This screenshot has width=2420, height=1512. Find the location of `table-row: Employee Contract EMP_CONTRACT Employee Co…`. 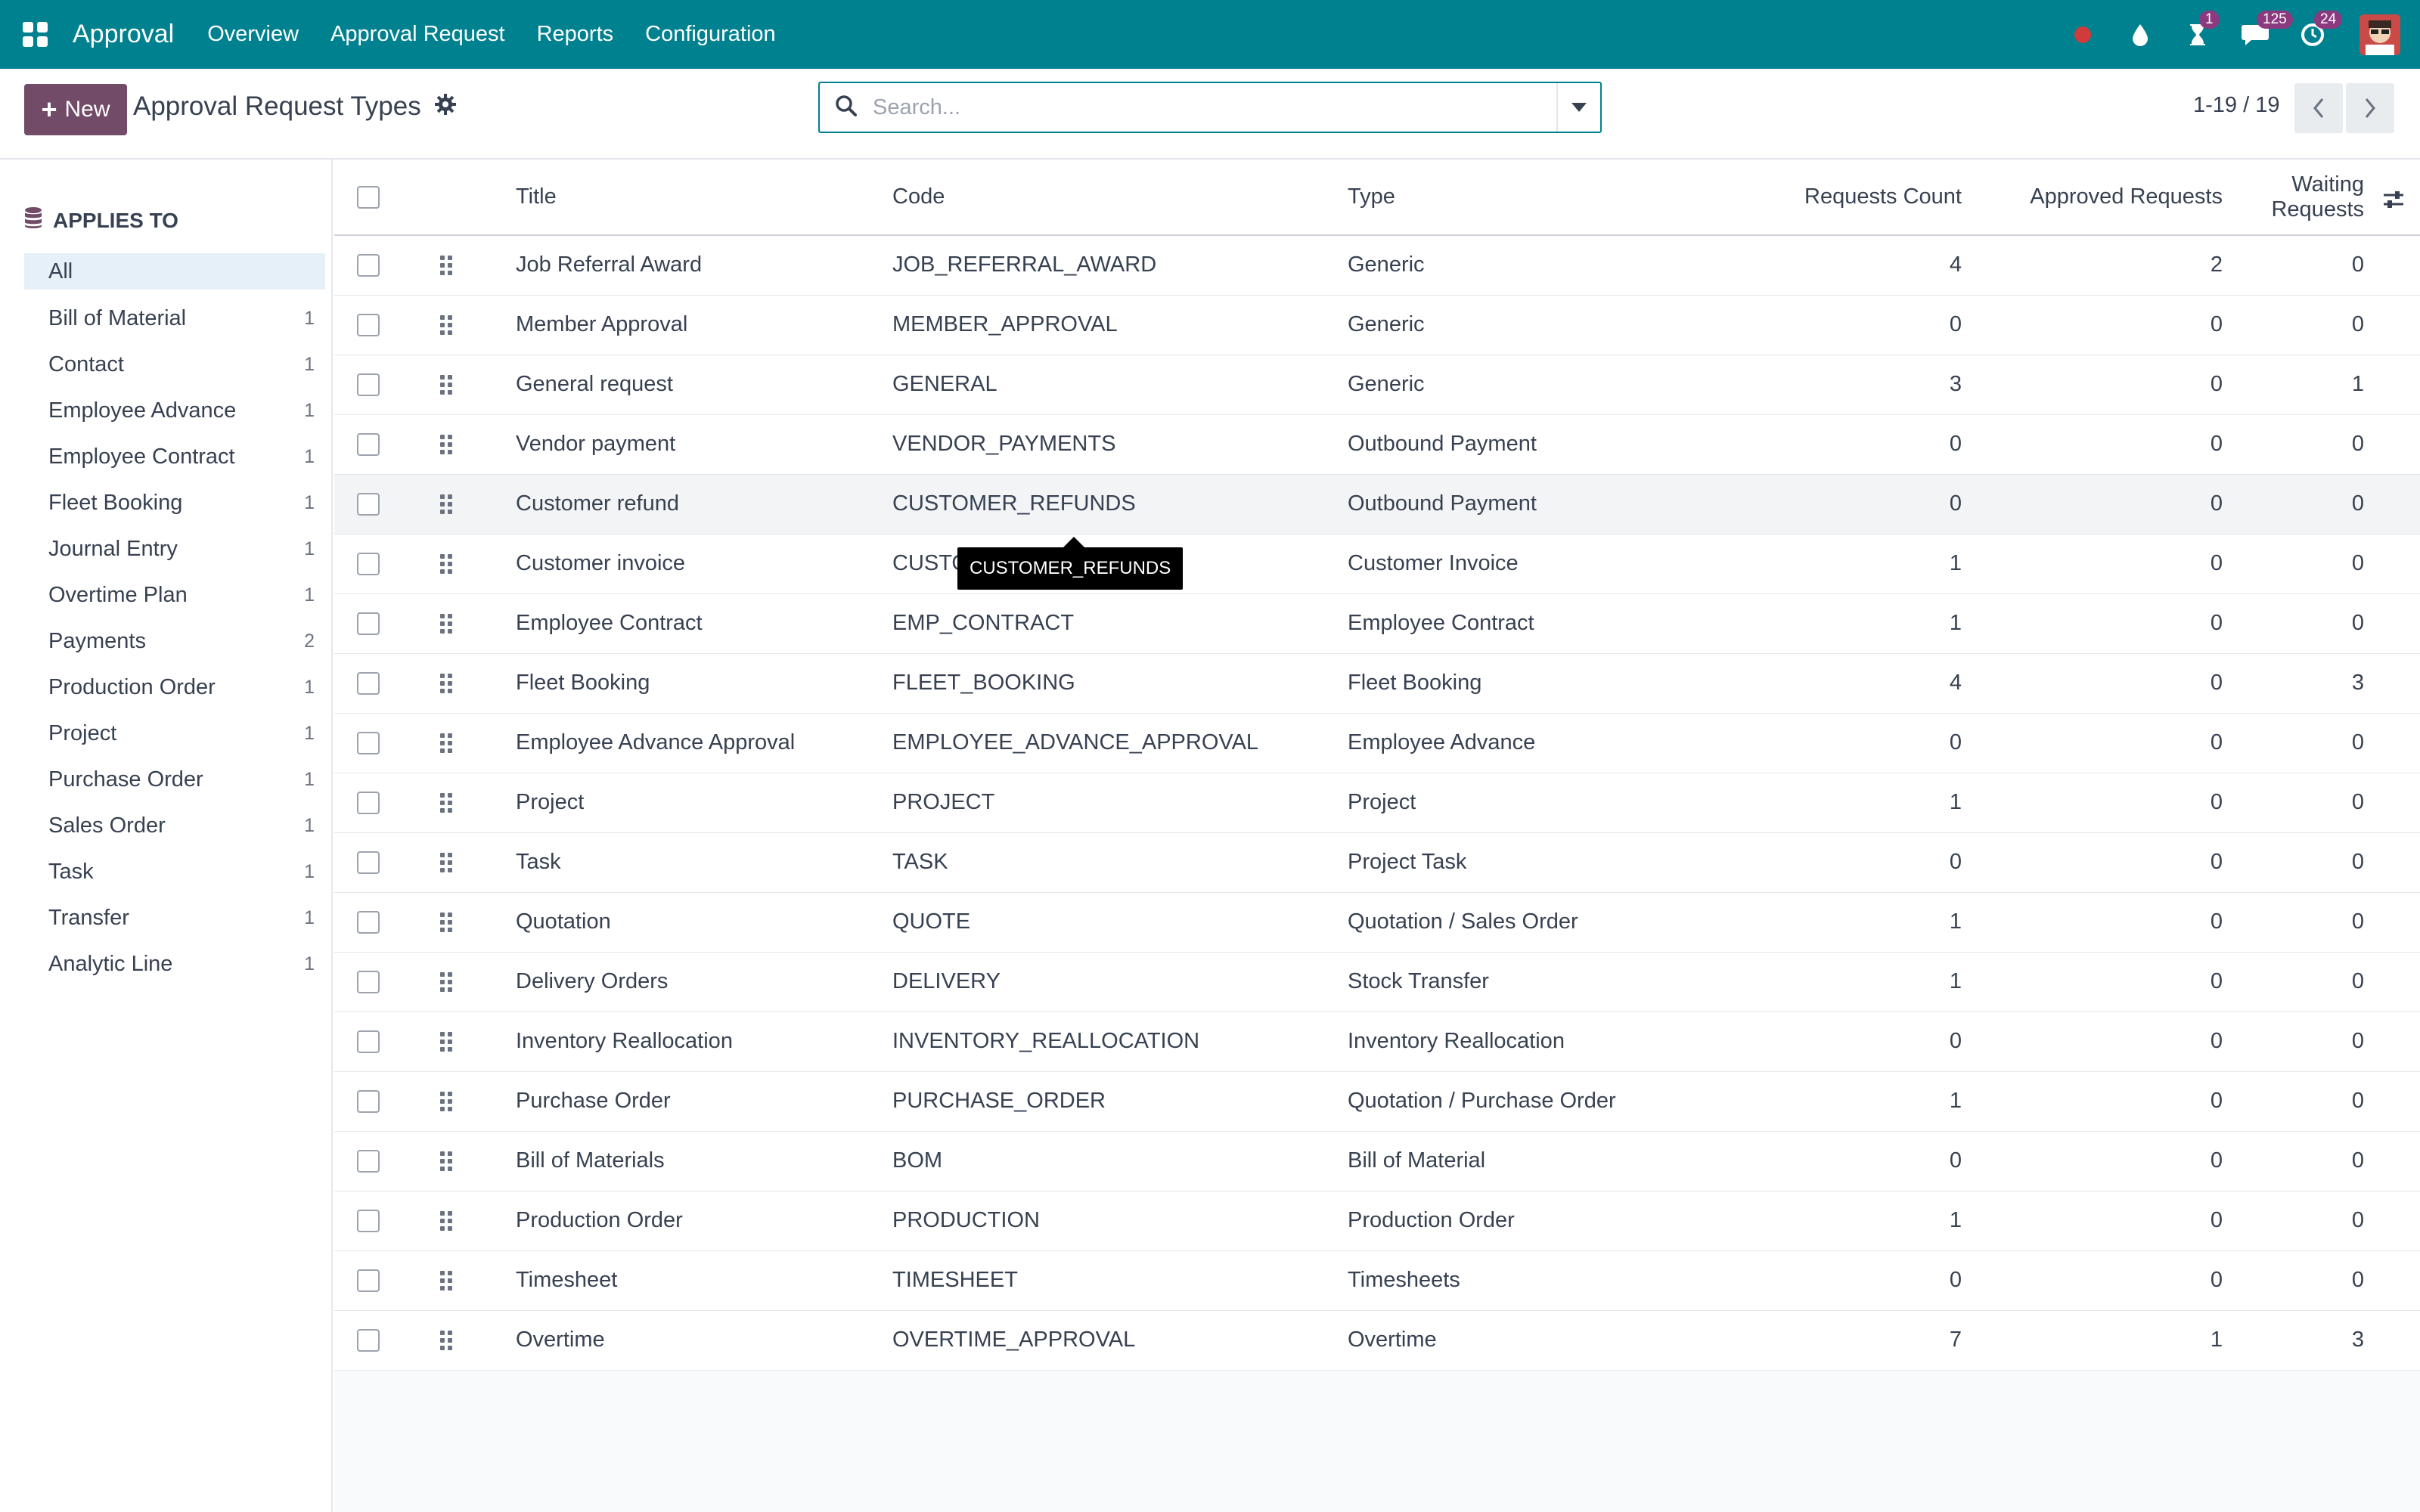

table-row: Employee Contract EMP_CONTRACT Employee Co… is located at coordinates (1377, 623).